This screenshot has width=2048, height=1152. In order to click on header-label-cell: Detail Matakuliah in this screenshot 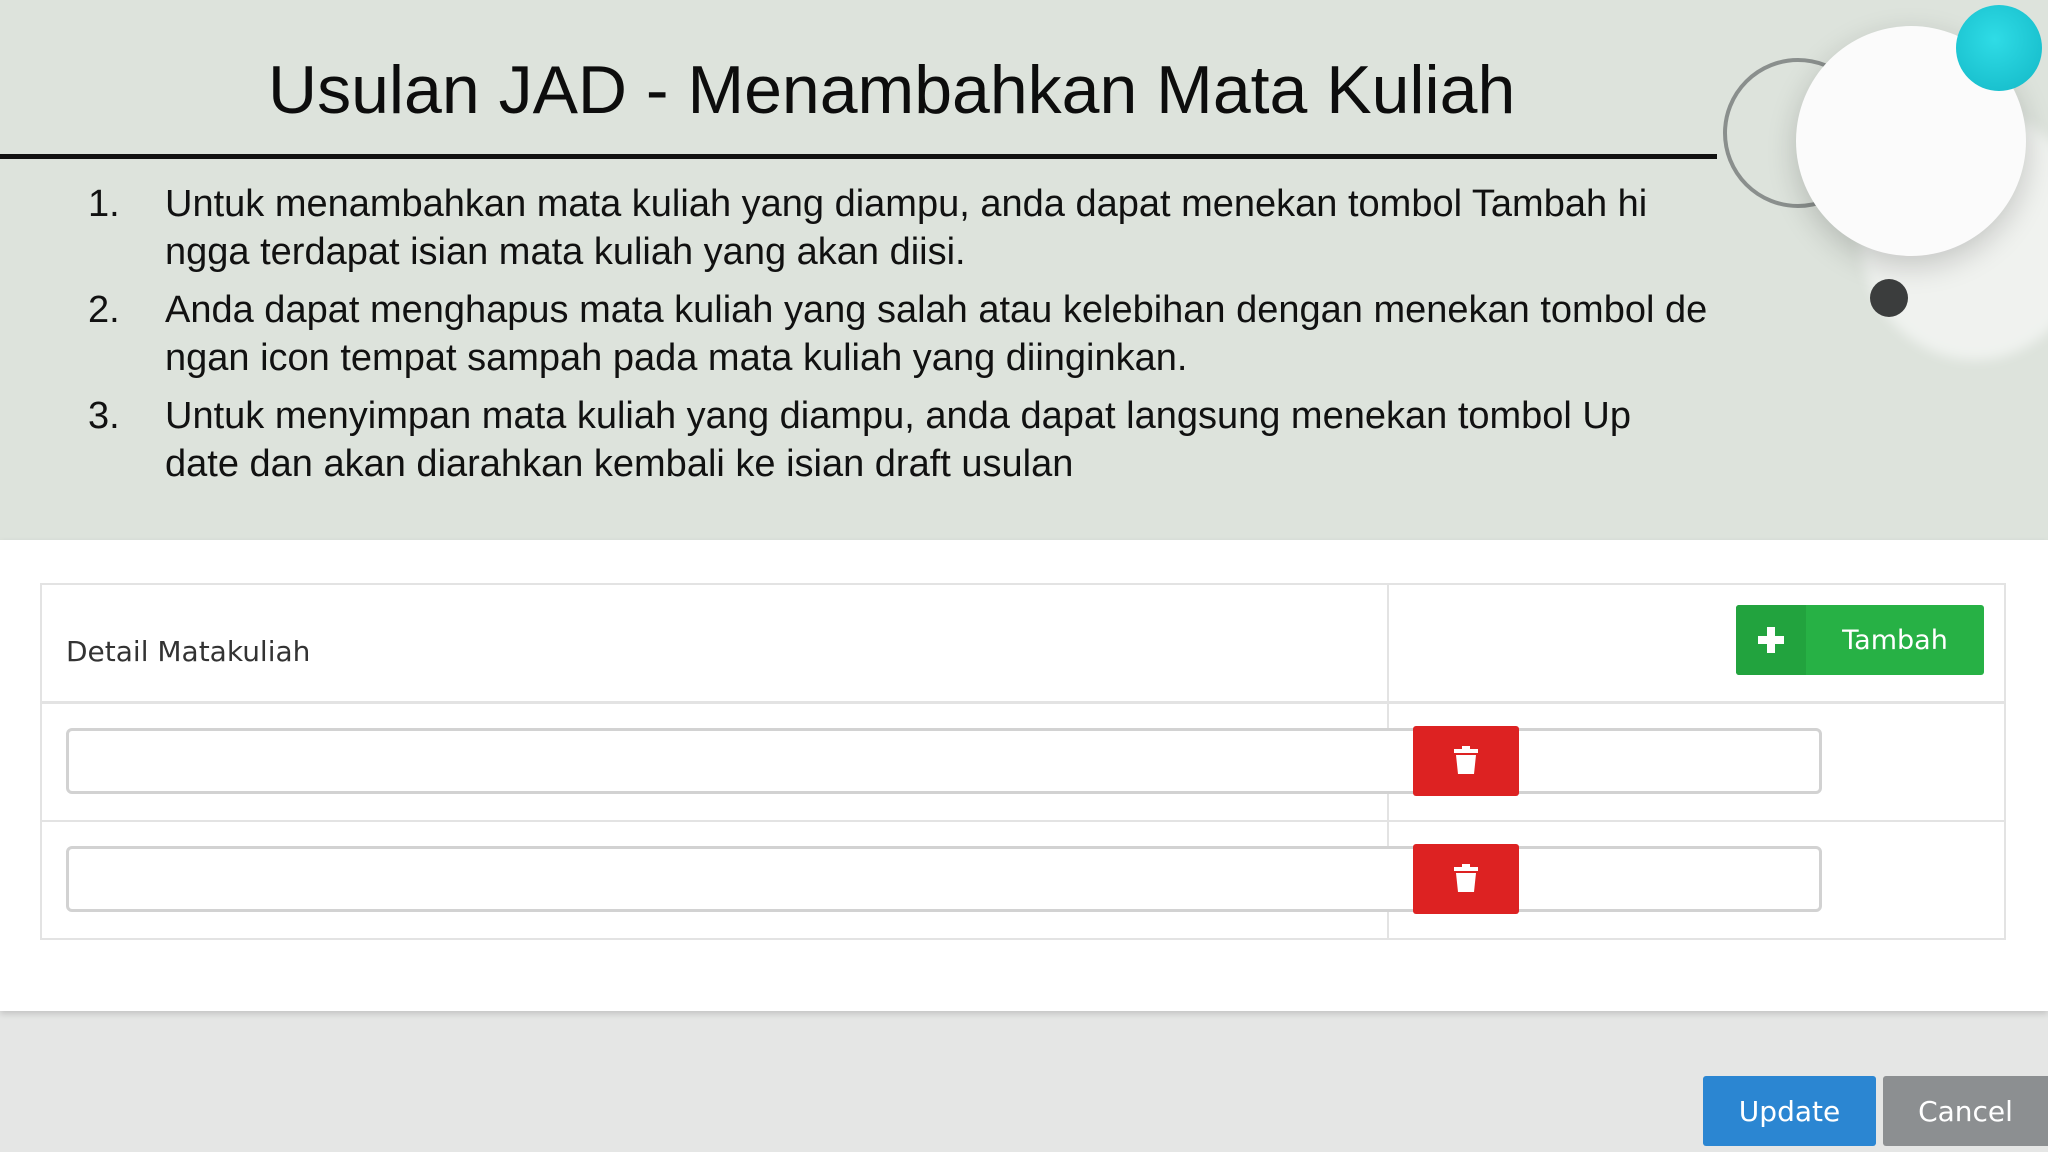, I will do `click(715, 643)`.